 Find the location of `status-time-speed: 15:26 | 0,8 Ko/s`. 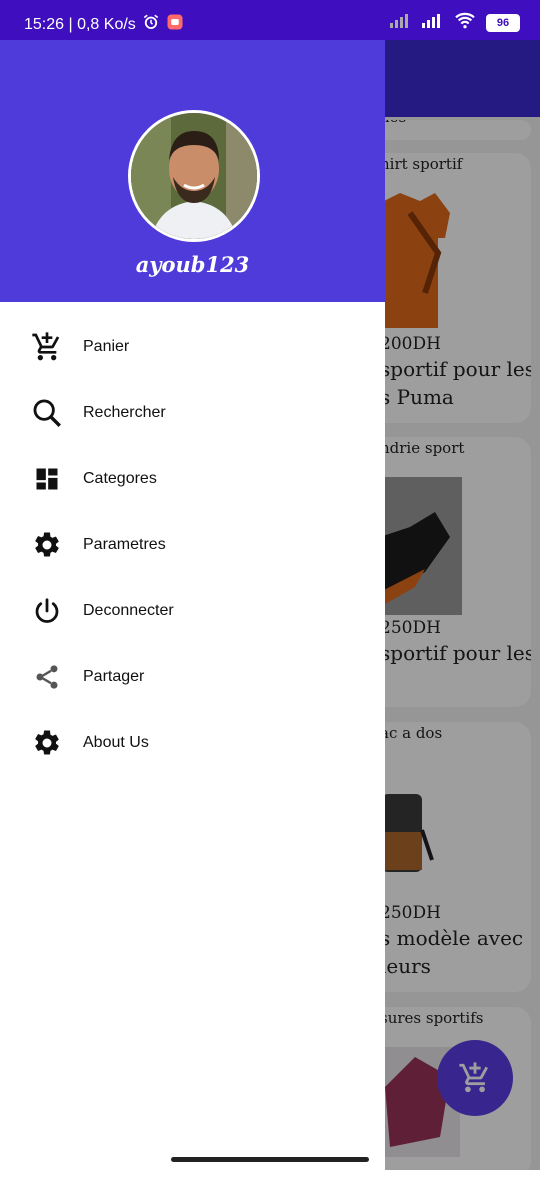

status-time-speed: 15:26 | 0,8 Ko/s is located at coordinates (80, 24).